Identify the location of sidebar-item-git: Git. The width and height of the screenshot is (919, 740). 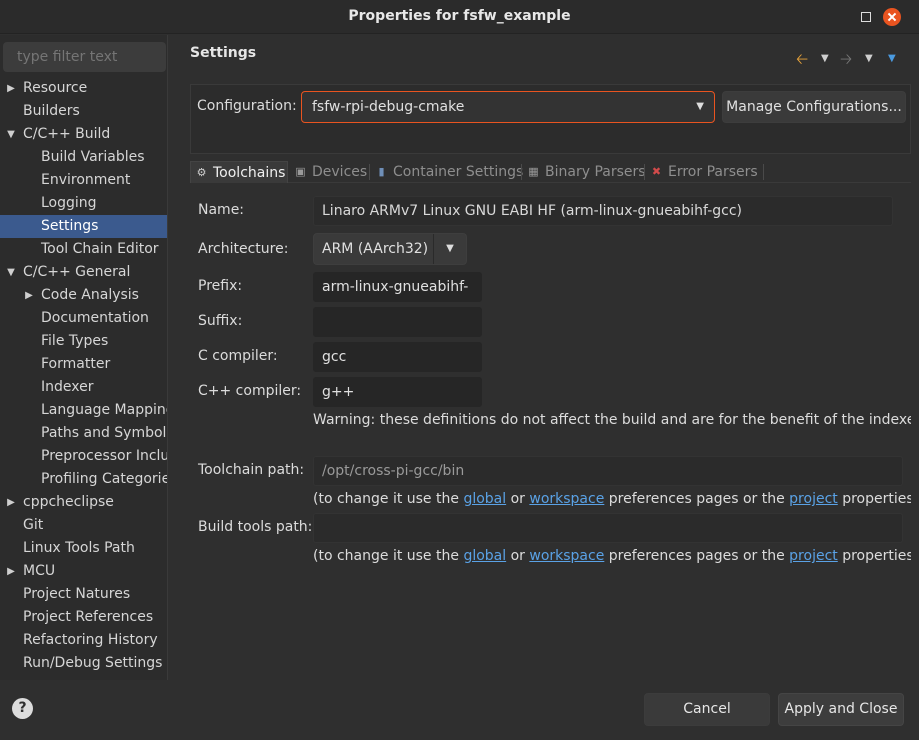
(83, 525).